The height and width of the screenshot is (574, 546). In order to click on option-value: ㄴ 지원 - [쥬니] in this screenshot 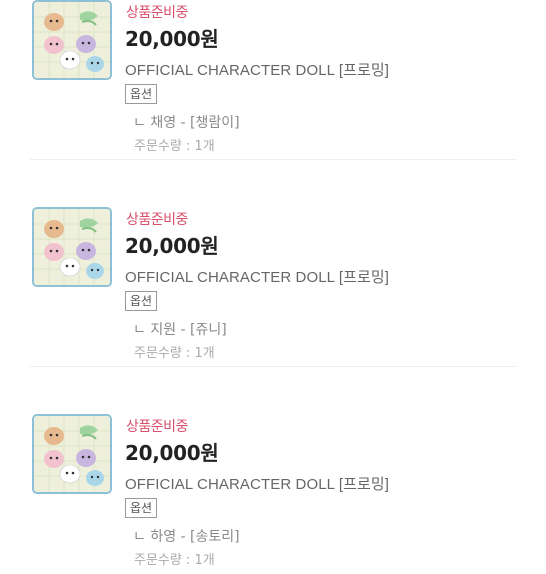, I will do `click(180, 330)`.